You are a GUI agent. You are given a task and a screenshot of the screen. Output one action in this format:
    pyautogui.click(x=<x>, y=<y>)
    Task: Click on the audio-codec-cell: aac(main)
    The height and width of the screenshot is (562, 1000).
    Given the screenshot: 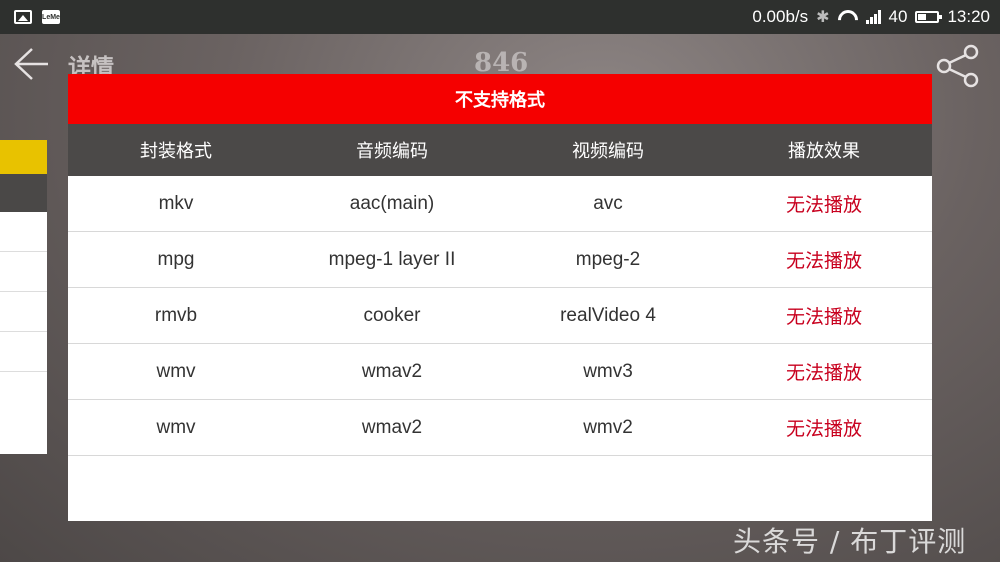 What is the action you would take?
    pyautogui.click(x=392, y=203)
    